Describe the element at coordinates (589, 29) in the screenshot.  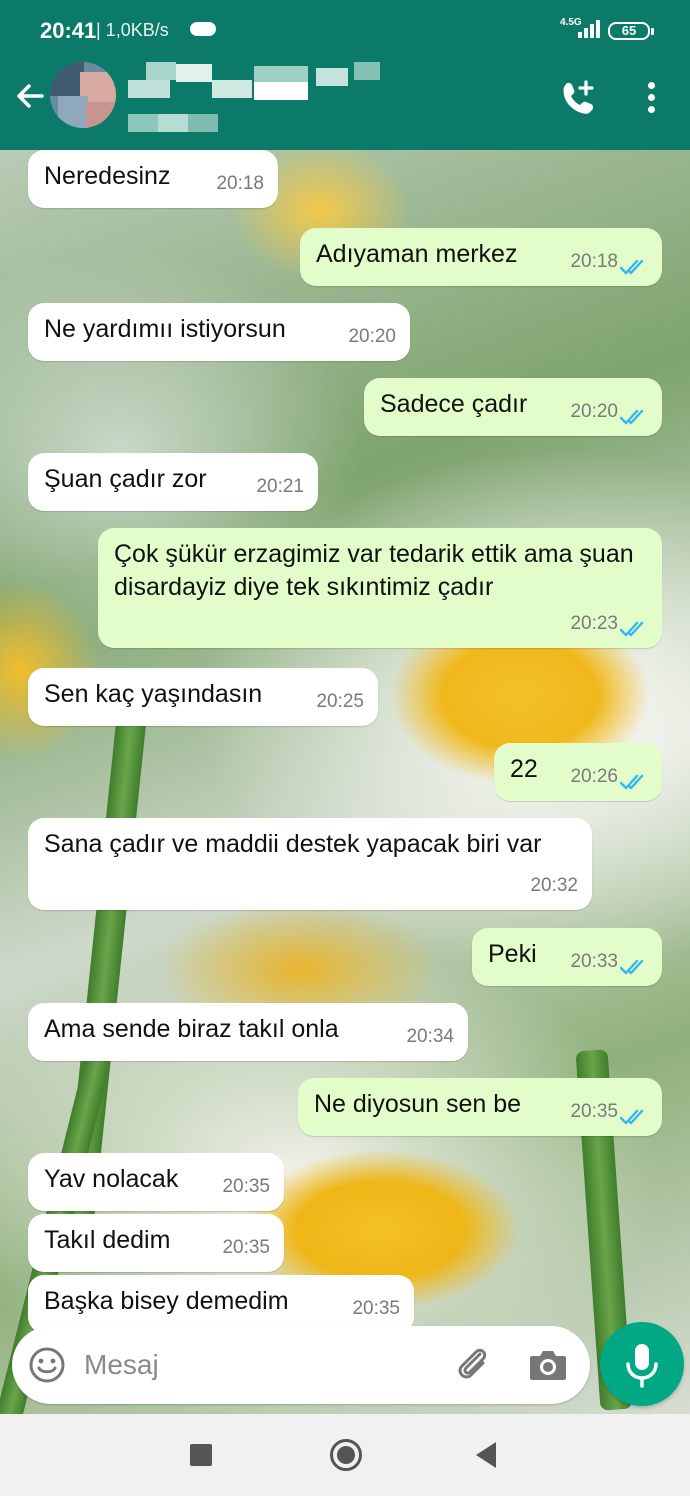
I see `signal-icon` at that location.